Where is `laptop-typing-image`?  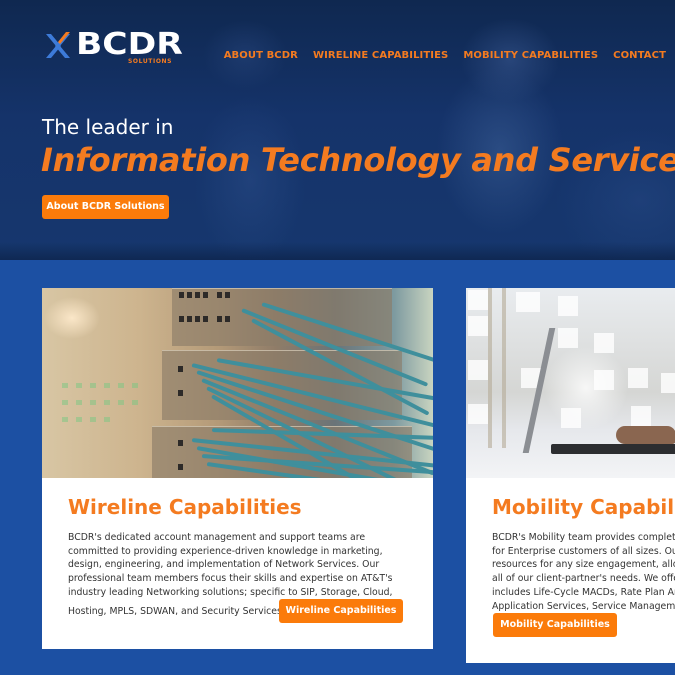 laptop-typing-image is located at coordinates (570, 383).